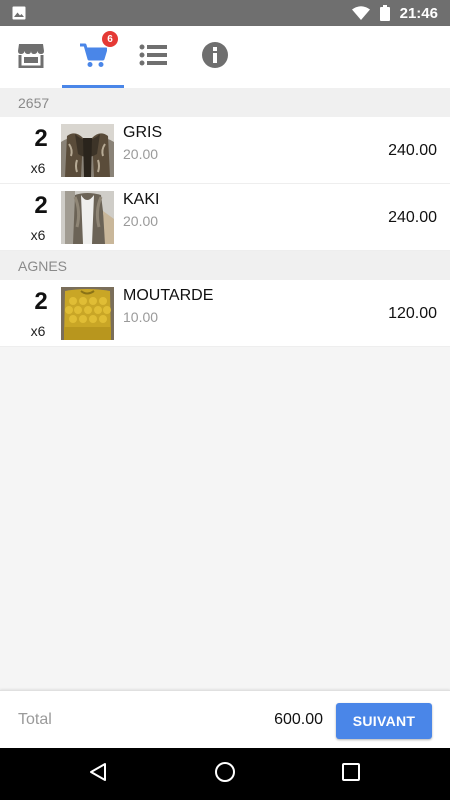 The height and width of the screenshot is (800, 450). I want to click on unit-price: 10.00, so click(141, 317).